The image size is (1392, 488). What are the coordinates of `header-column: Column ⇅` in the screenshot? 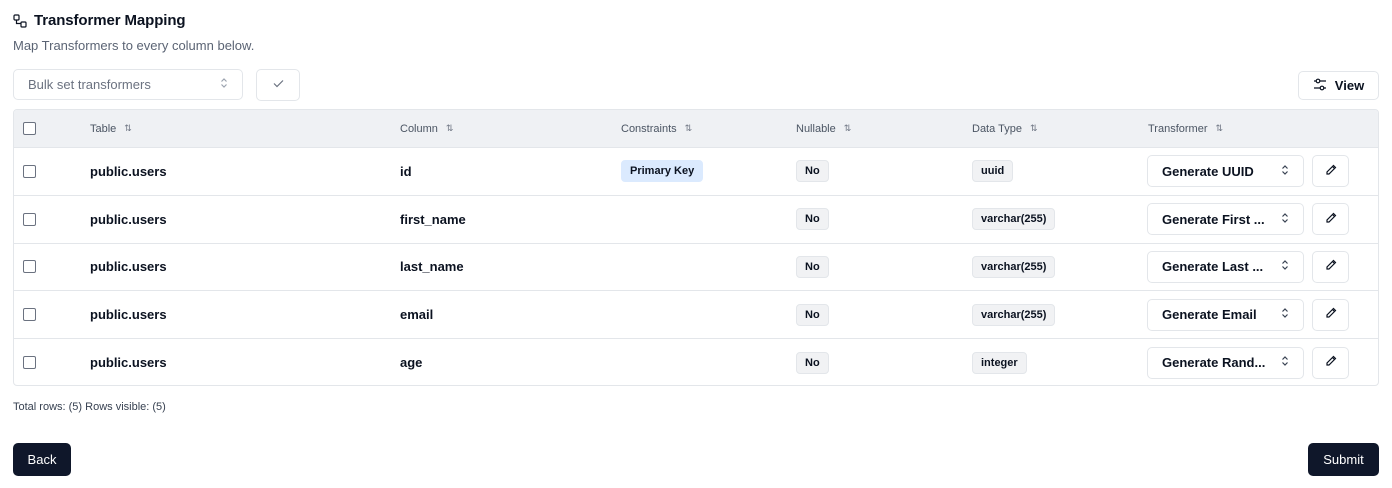 It's located at (426, 128).